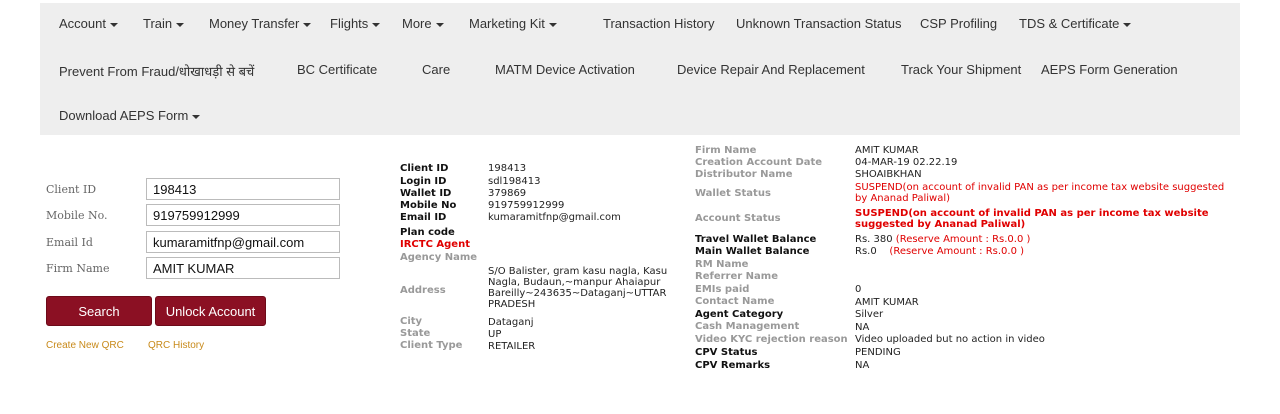  Describe the element at coordinates (435, 244) in the screenshot. I see `irctc-agent-key: IRCTC Agent` at that location.